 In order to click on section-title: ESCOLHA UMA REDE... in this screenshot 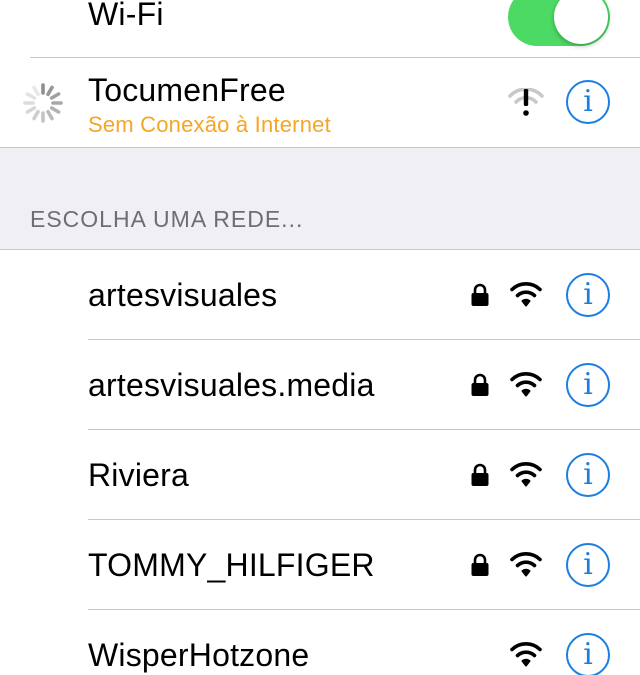, I will do `click(167, 219)`.